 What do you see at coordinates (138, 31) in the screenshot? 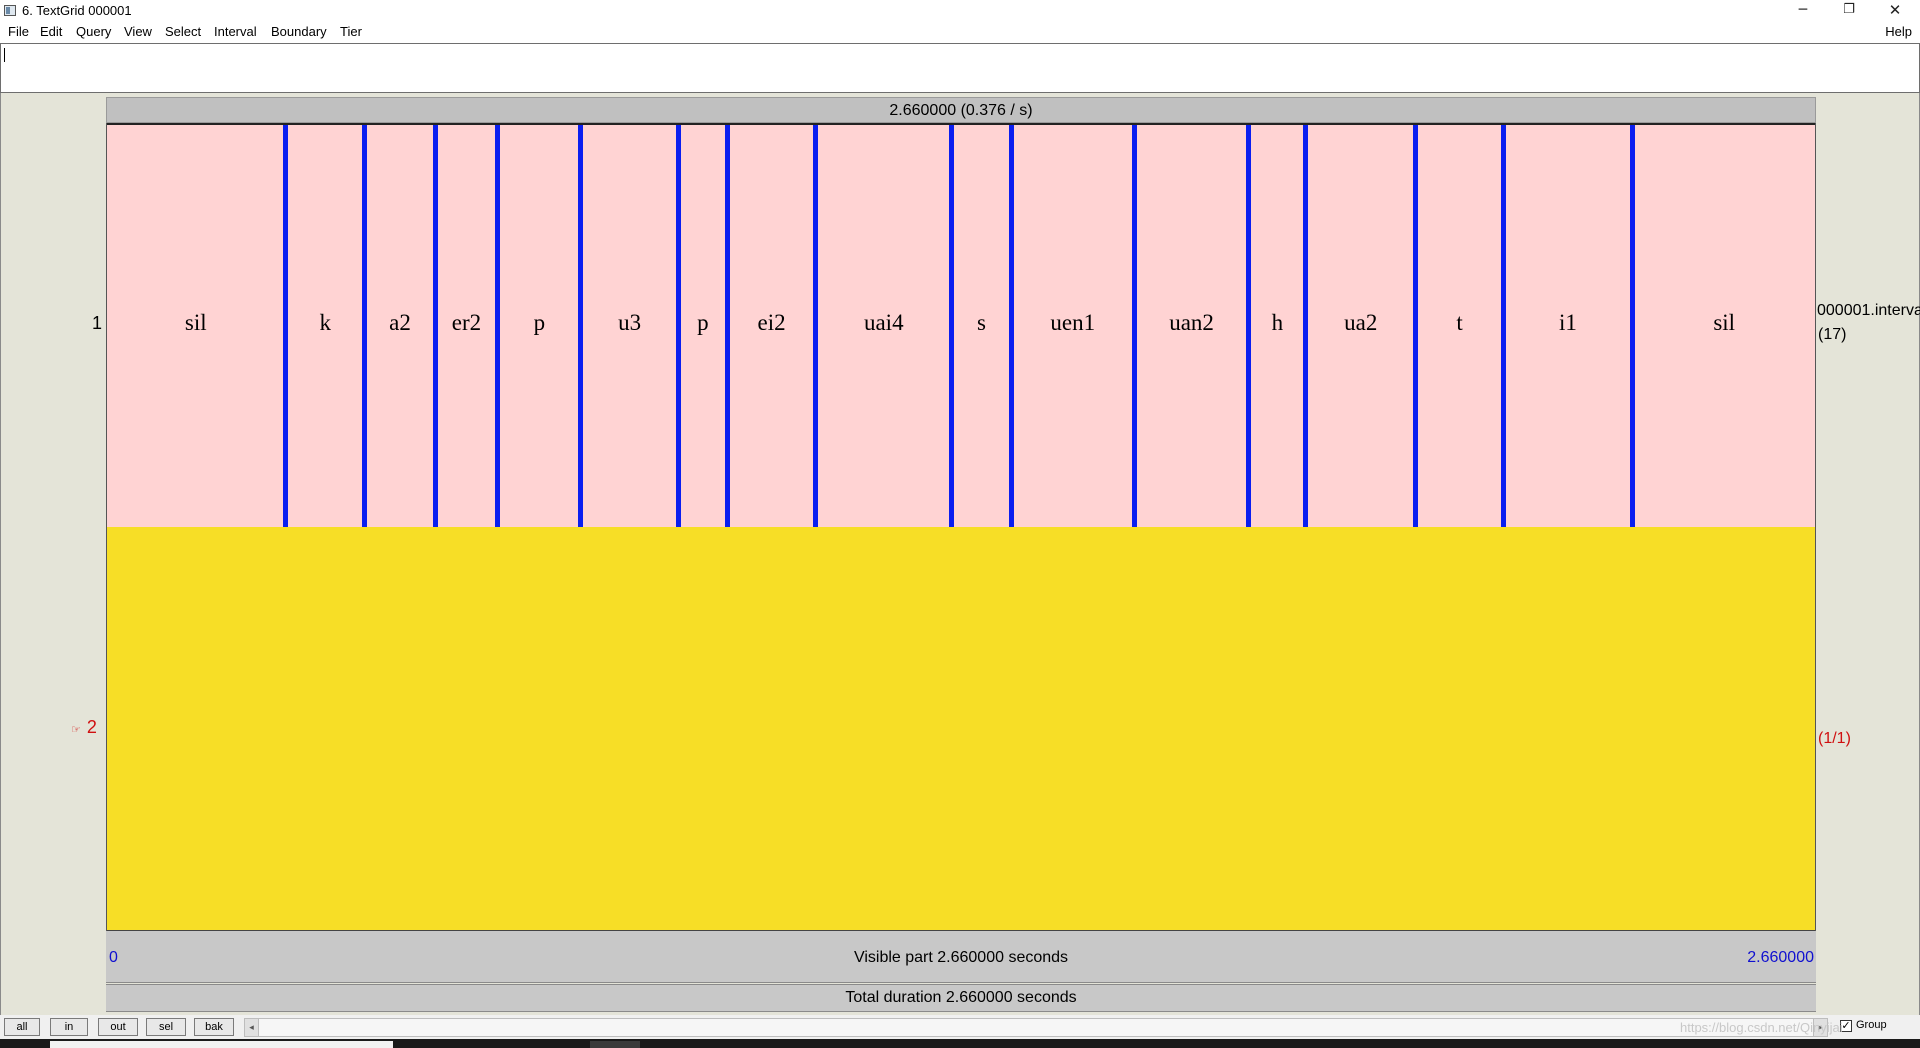
I see `menu-view: View` at bounding box center [138, 31].